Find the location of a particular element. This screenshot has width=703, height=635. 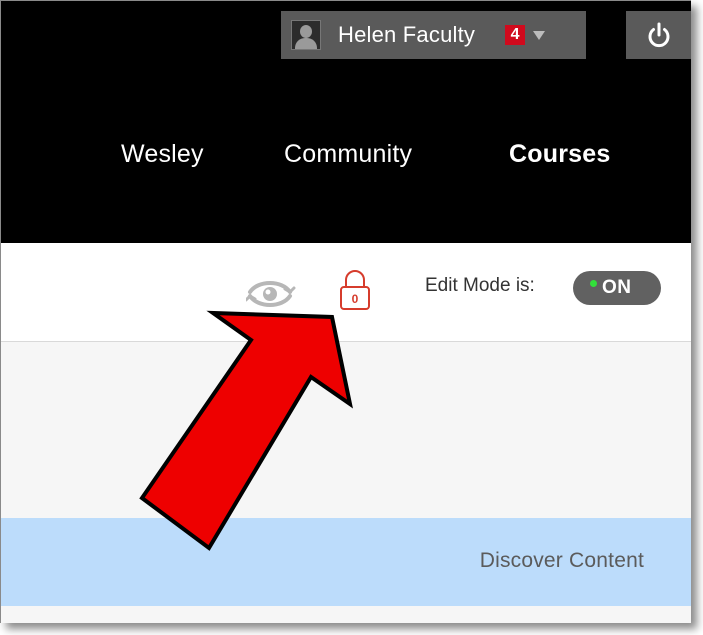

discover-content-bar: Discover Content is located at coordinates (346, 562).